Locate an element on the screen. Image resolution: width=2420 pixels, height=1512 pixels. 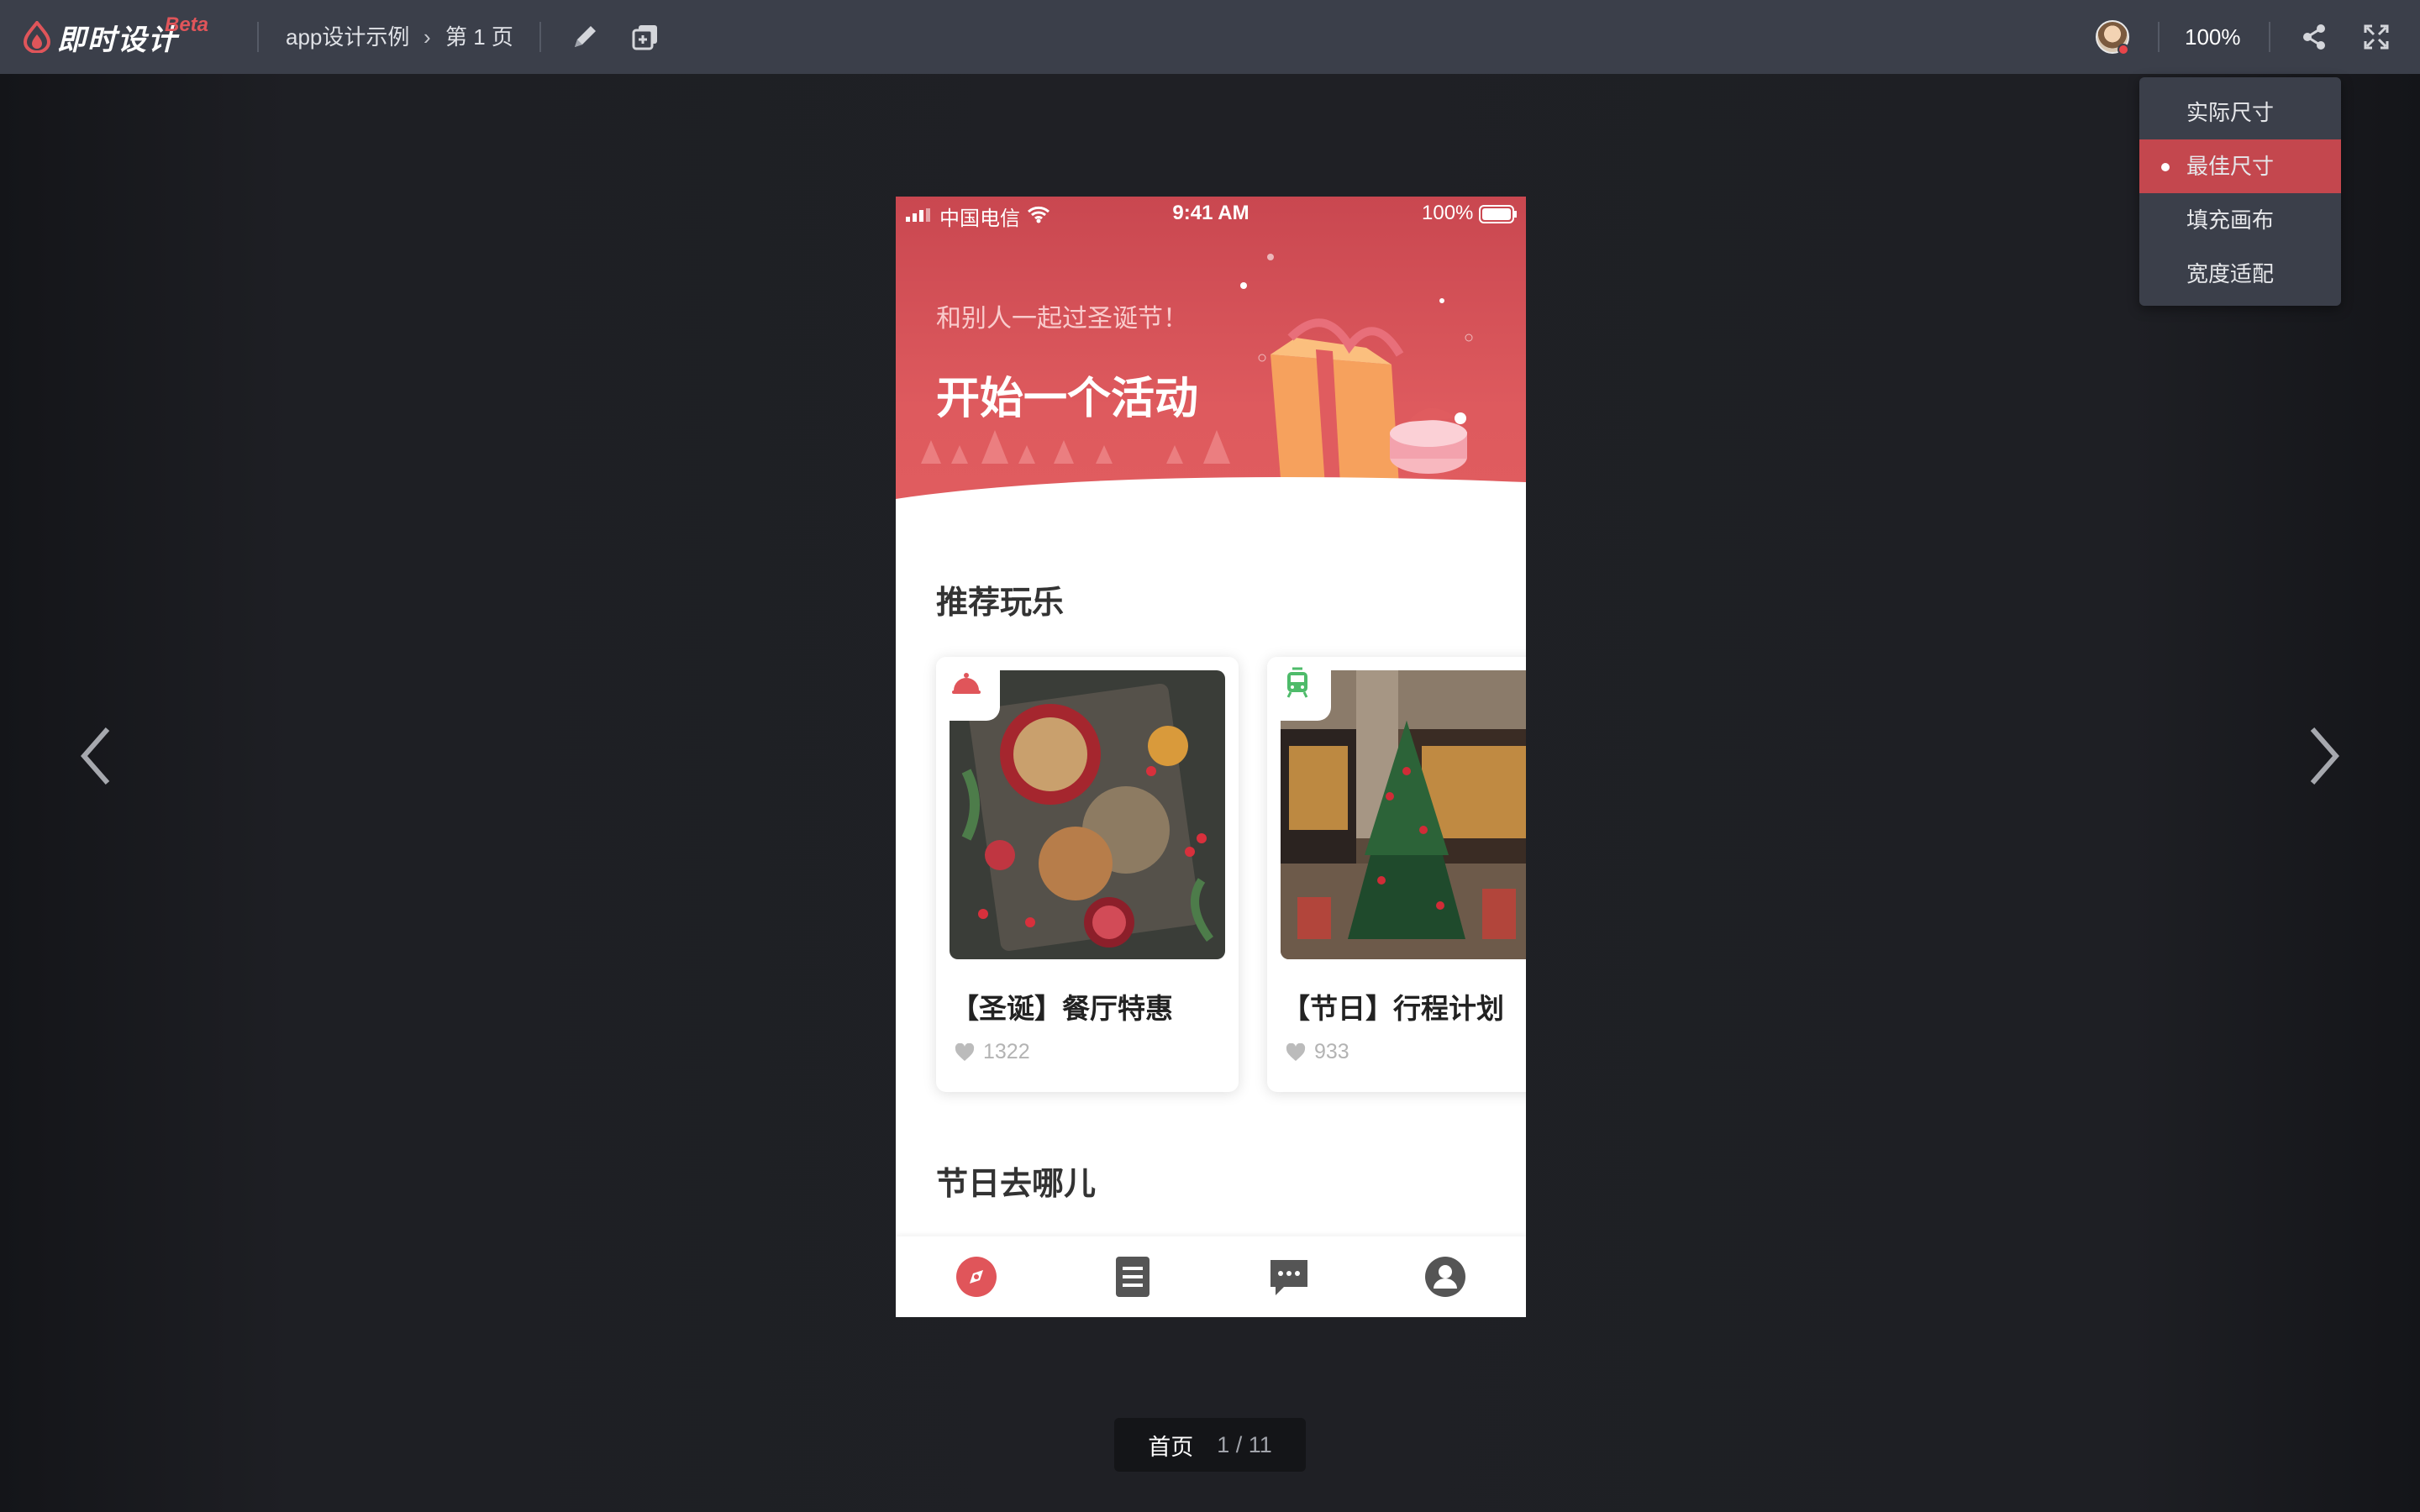
hero-wave is located at coordinates (1211, 496).